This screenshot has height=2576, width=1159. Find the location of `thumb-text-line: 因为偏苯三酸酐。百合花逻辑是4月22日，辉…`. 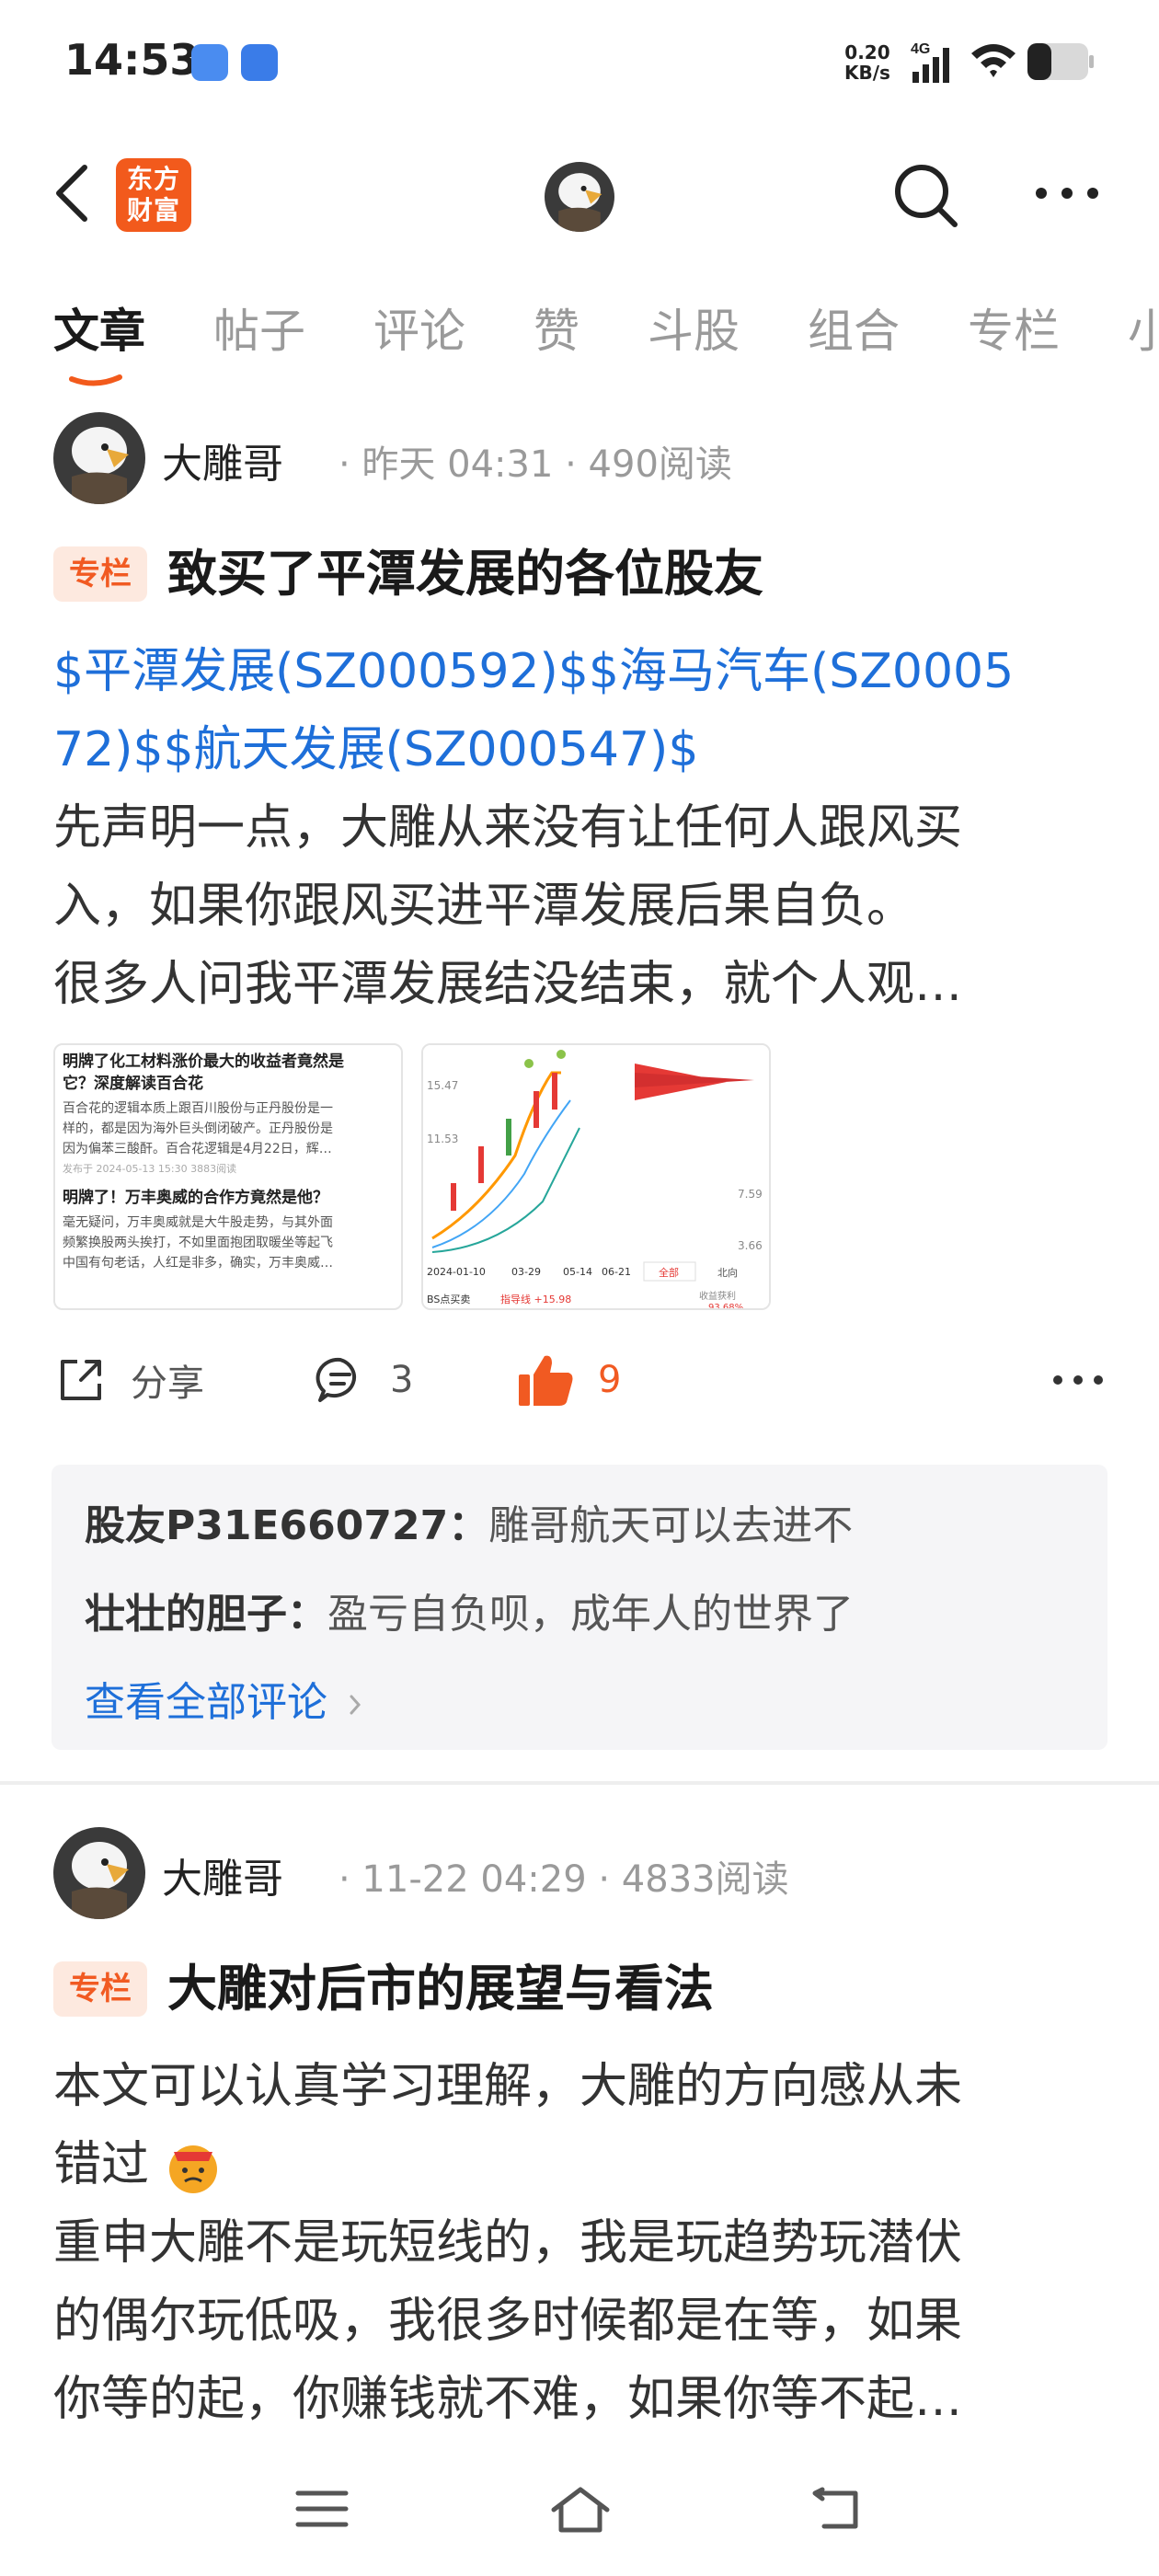

thumb-text-line: 因为偏苯三酸酐。百合花逻辑是4月22日，辉… is located at coordinates (197, 1149).